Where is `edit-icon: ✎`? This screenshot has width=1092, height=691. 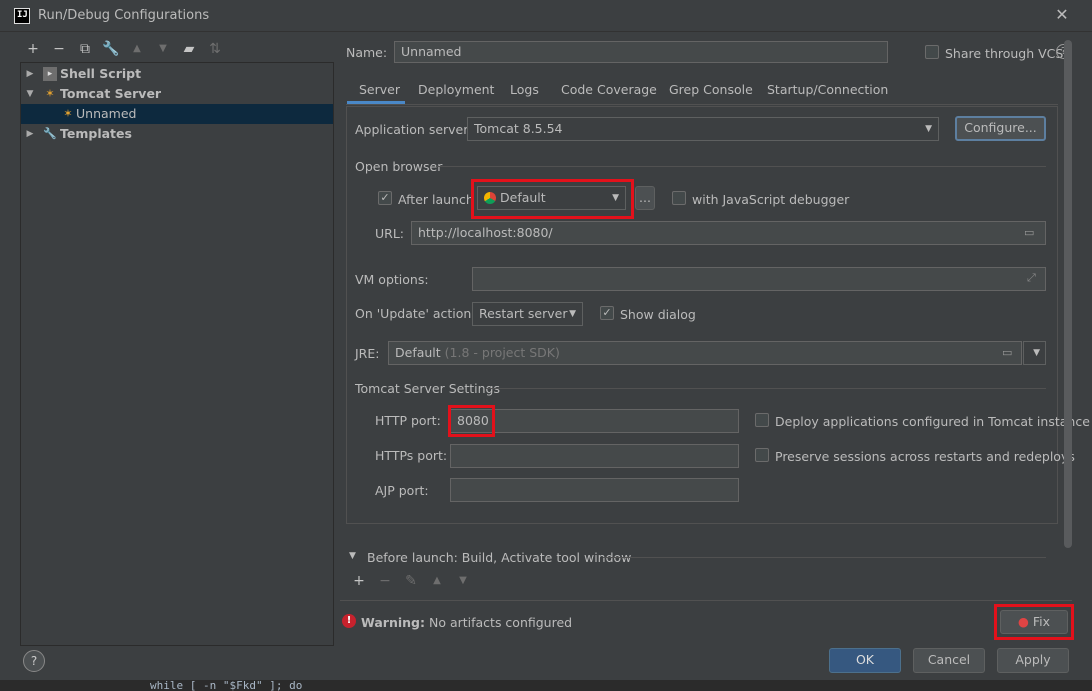 edit-icon: ✎ is located at coordinates (411, 581).